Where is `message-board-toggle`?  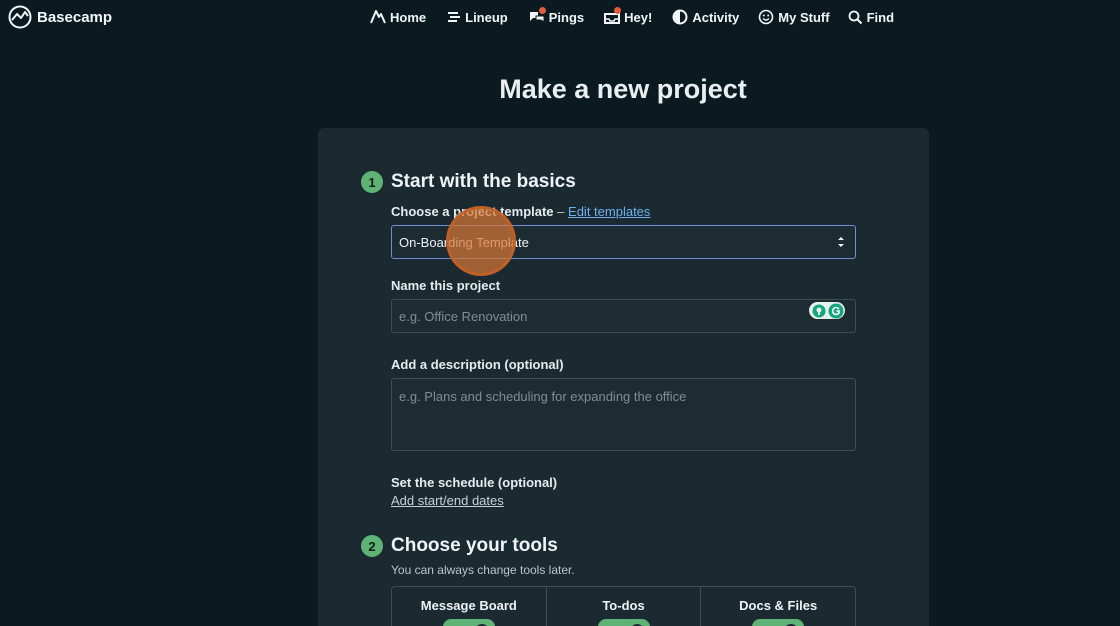
message-board-toggle is located at coordinates (468, 622).